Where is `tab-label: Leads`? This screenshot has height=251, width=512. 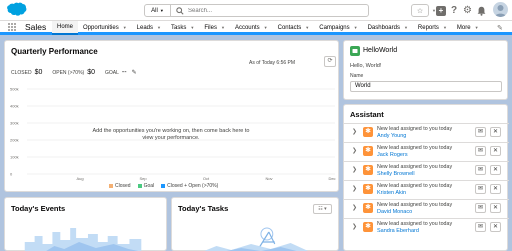 tab-label: Leads is located at coordinates (145, 28).